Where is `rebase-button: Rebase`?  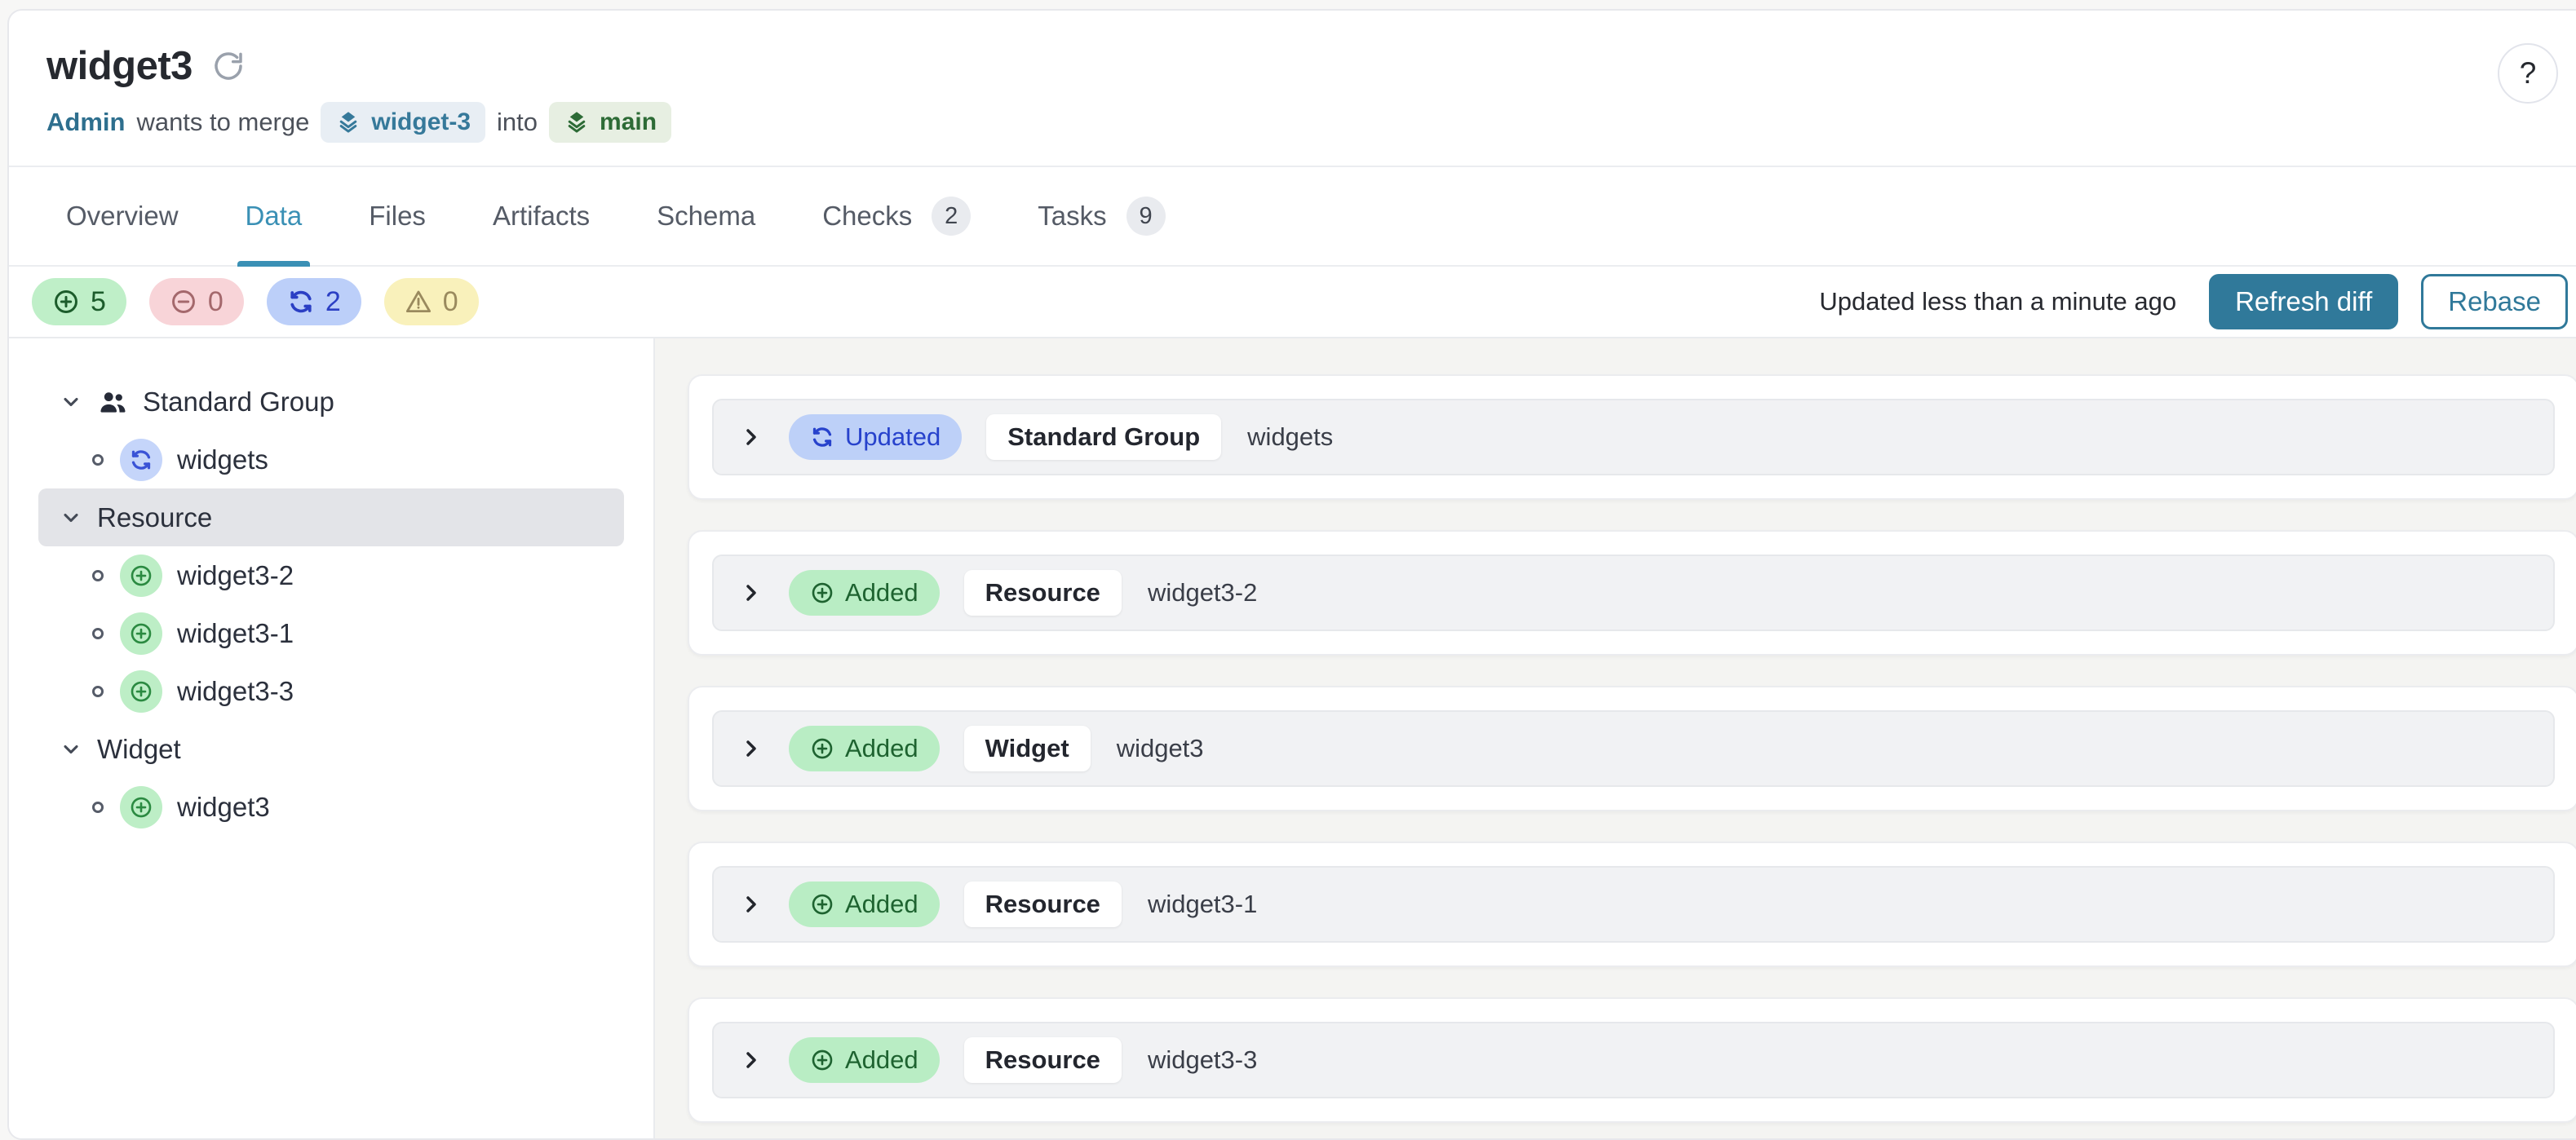
rebase-button: Rebase is located at coordinates (2494, 301).